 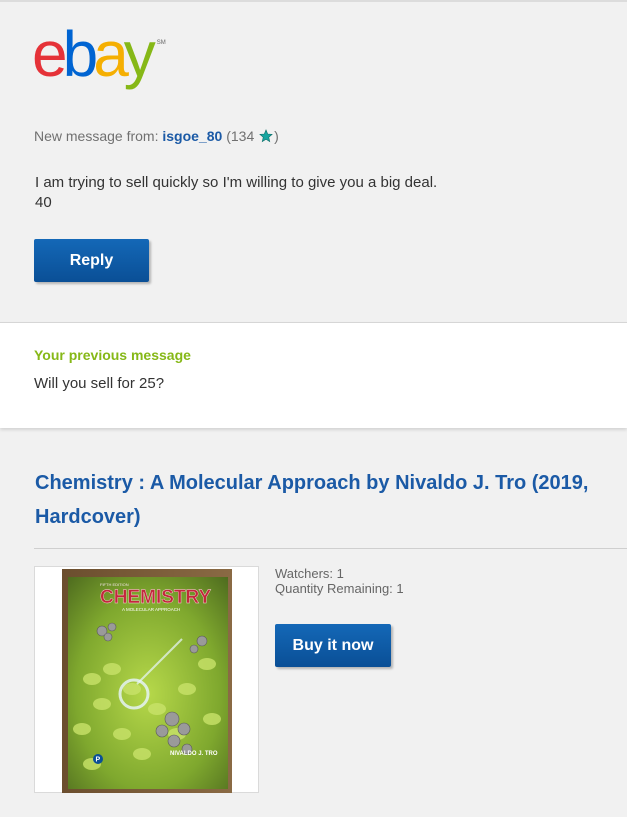 I want to click on logo-letter-a: a, so click(x=111, y=54).